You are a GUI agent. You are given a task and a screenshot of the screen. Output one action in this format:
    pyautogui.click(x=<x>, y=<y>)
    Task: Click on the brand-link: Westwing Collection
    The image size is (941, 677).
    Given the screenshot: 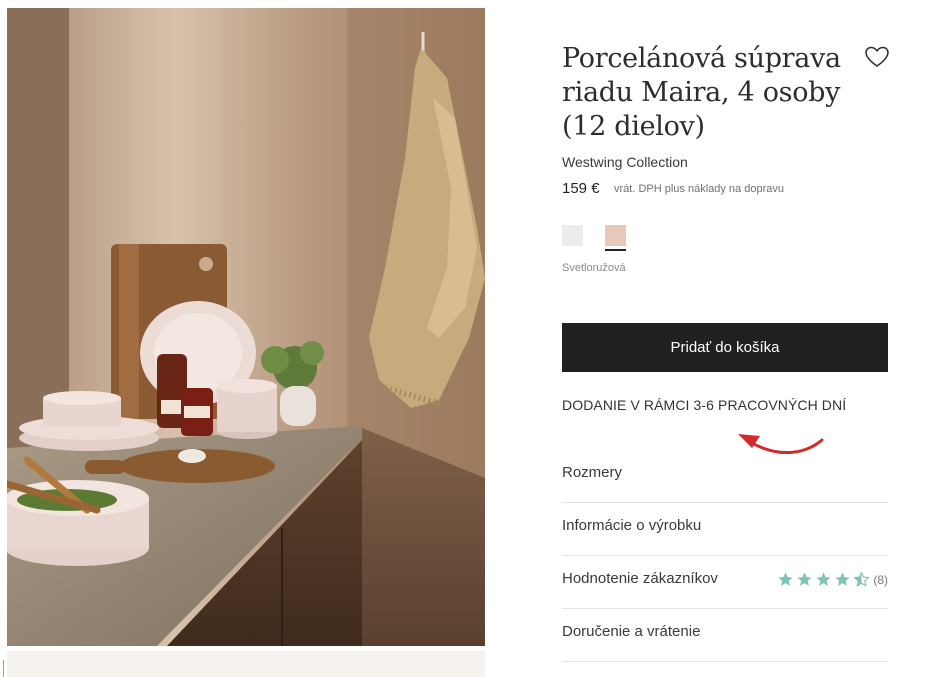 What is the action you would take?
    pyautogui.click(x=625, y=162)
    